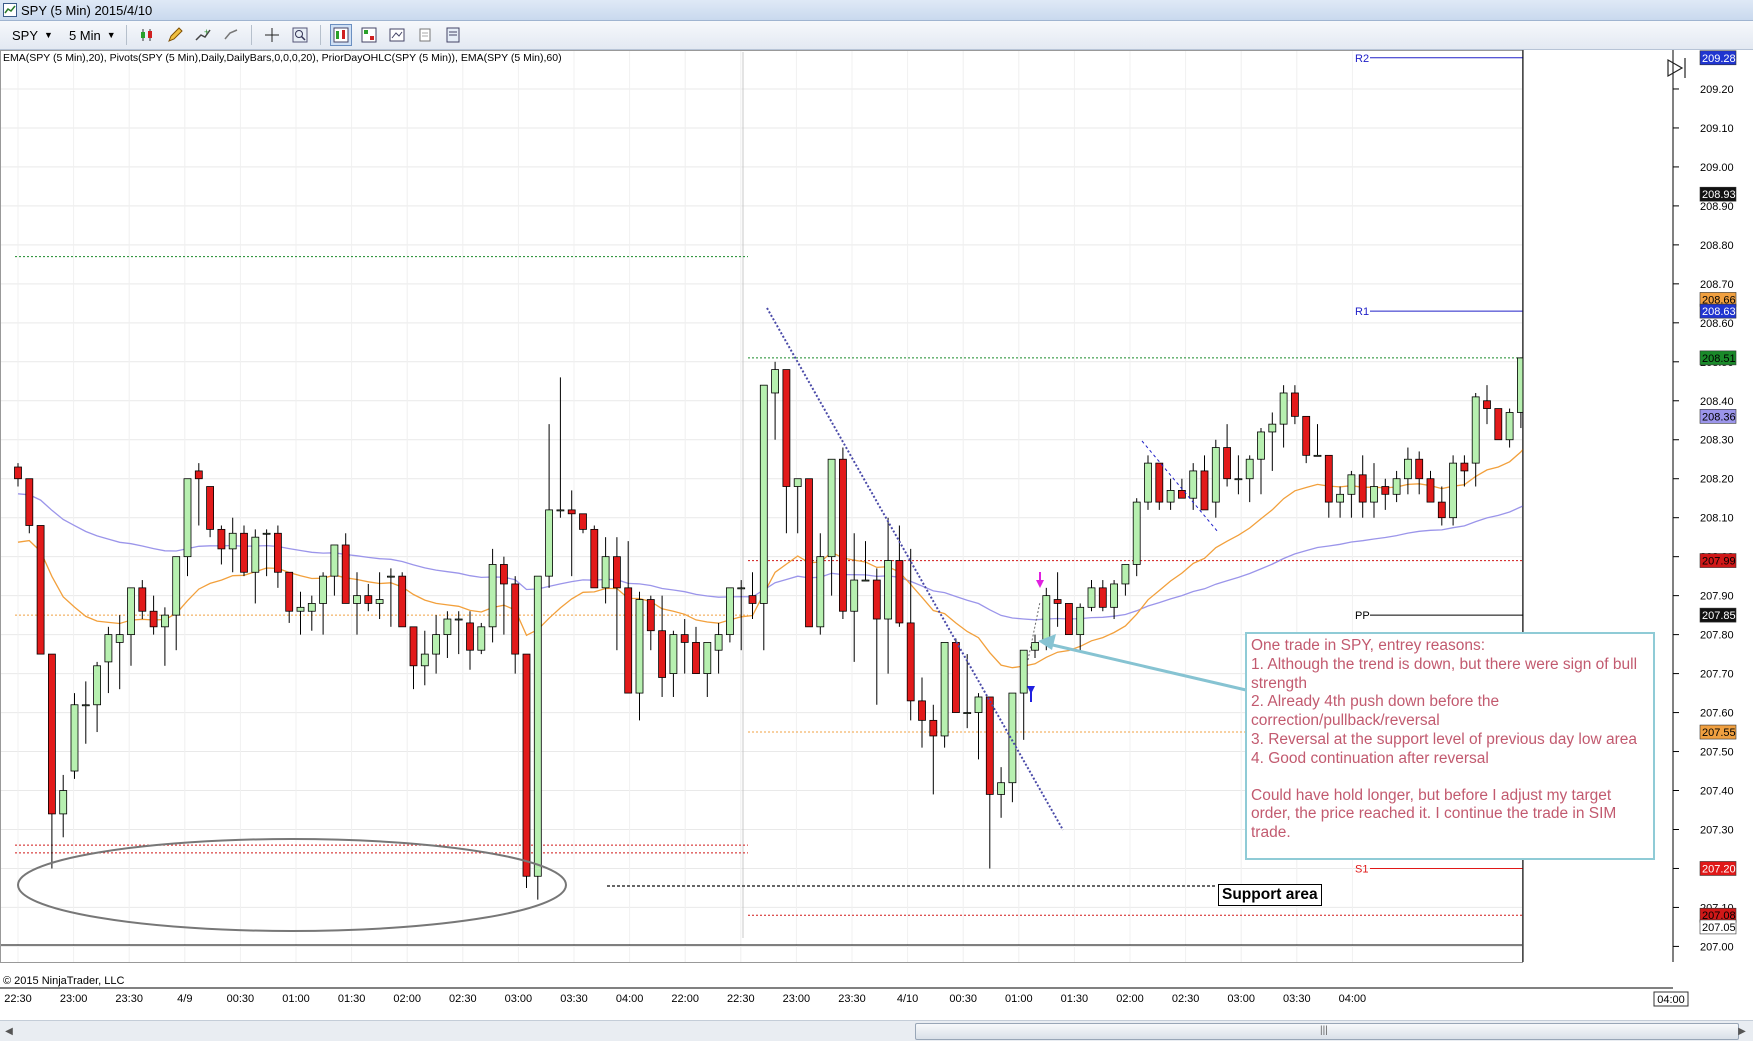 This screenshot has width=1753, height=1041. What do you see at coordinates (1717, 519) in the screenshot?
I see `y-tick-label: 208.10` at bounding box center [1717, 519].